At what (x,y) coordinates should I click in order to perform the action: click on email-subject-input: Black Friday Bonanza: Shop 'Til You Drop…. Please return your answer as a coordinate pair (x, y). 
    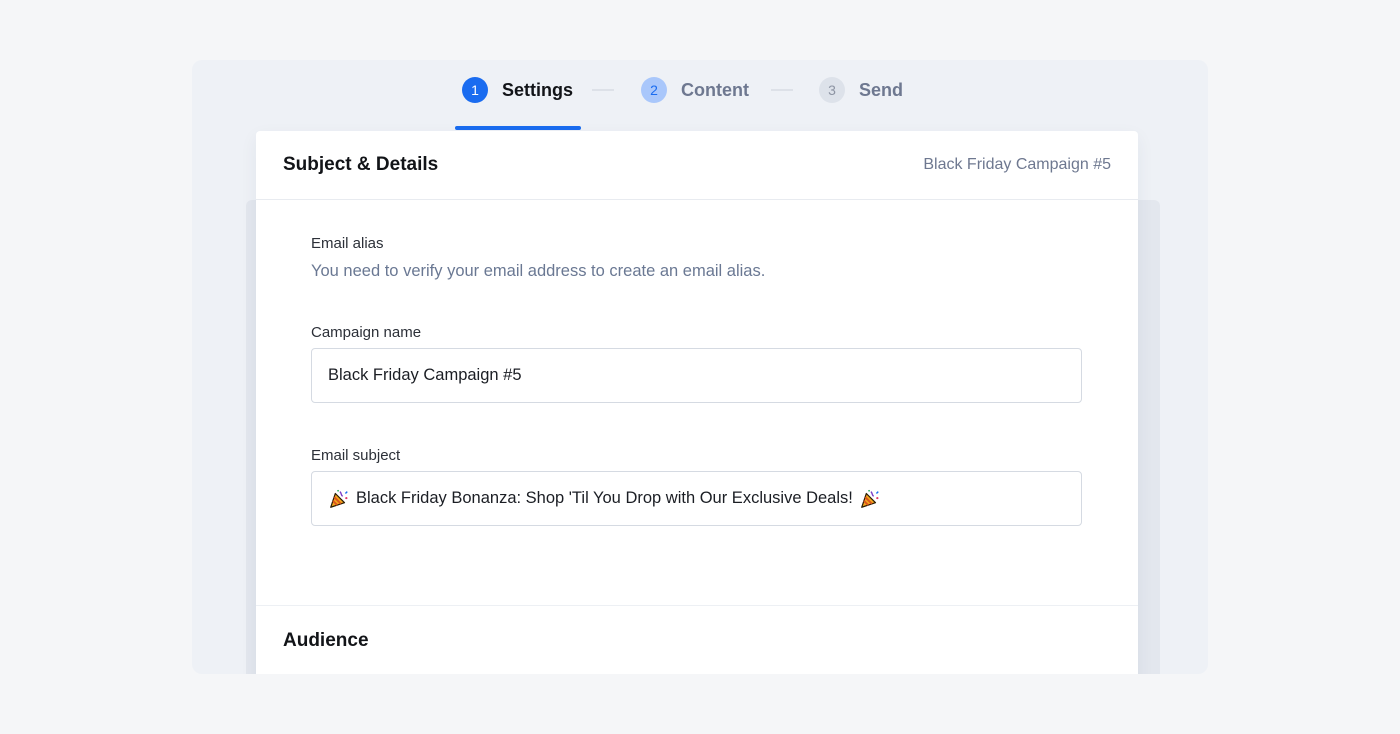
    Looking at the image, I should click on (696, 498).